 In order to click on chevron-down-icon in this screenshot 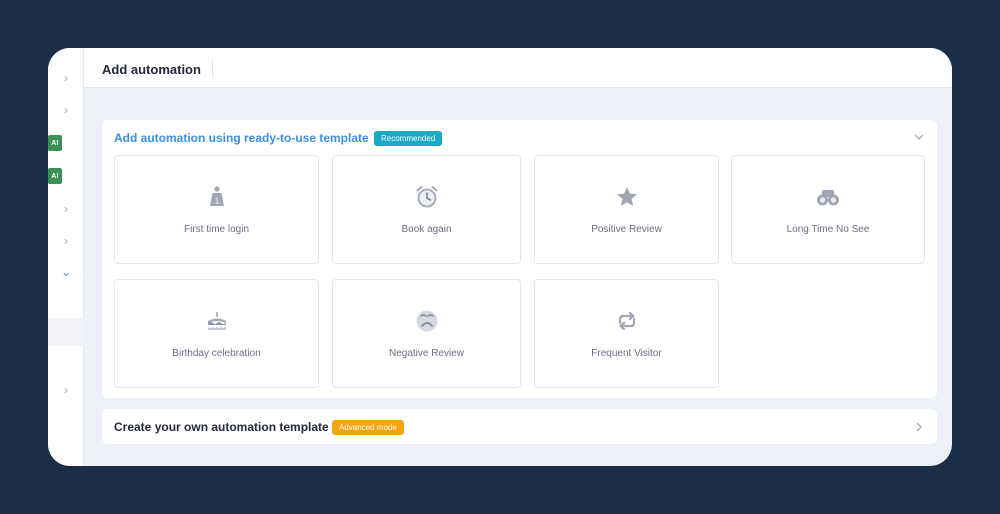, I will do `click(919, 137)`.